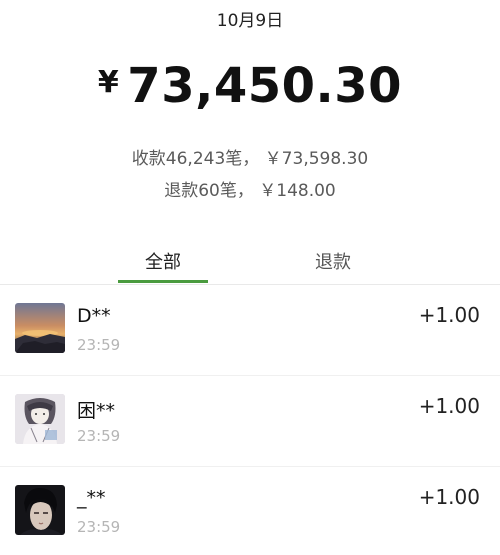 The height and width of the screenshot is (555, 500). I want to click on payer-name: _**, so click(91, 498).